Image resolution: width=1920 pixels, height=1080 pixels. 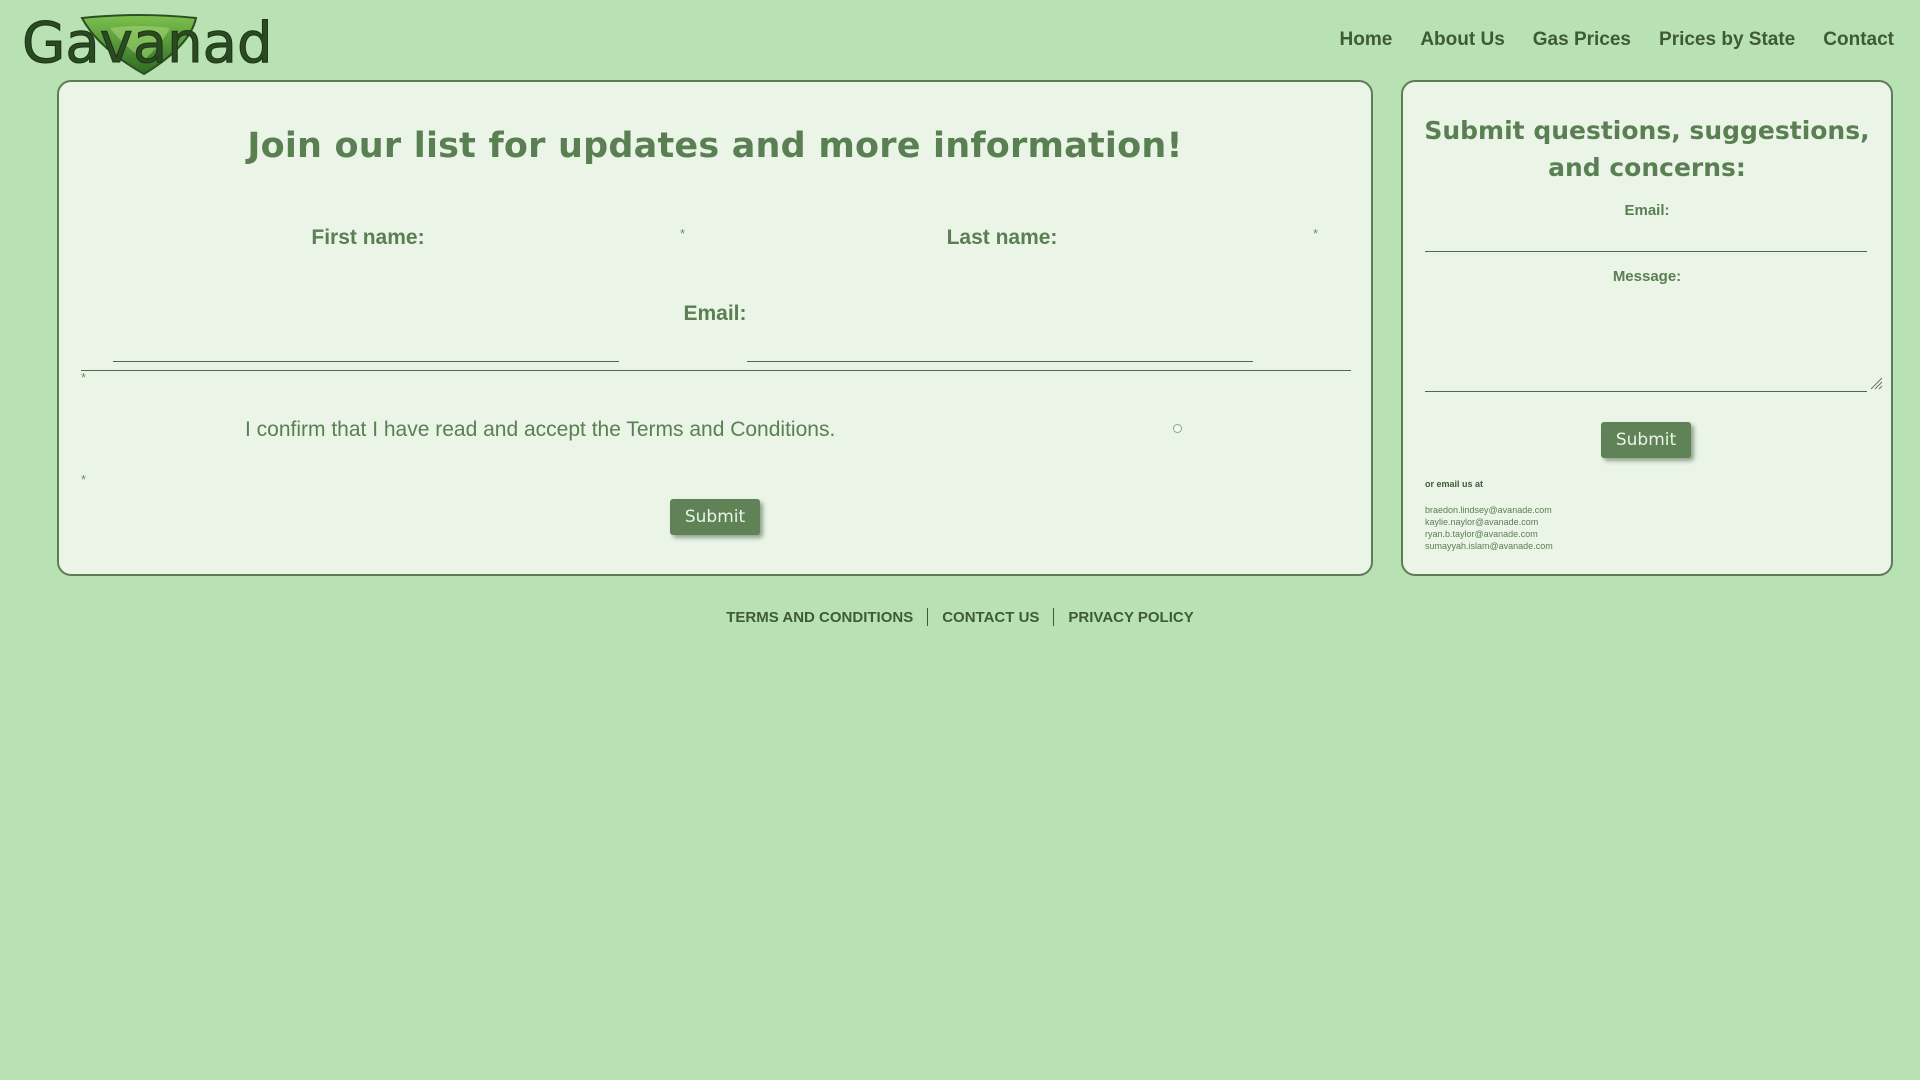 I want to click on contact-email-input, so click(x=1646, y=237).